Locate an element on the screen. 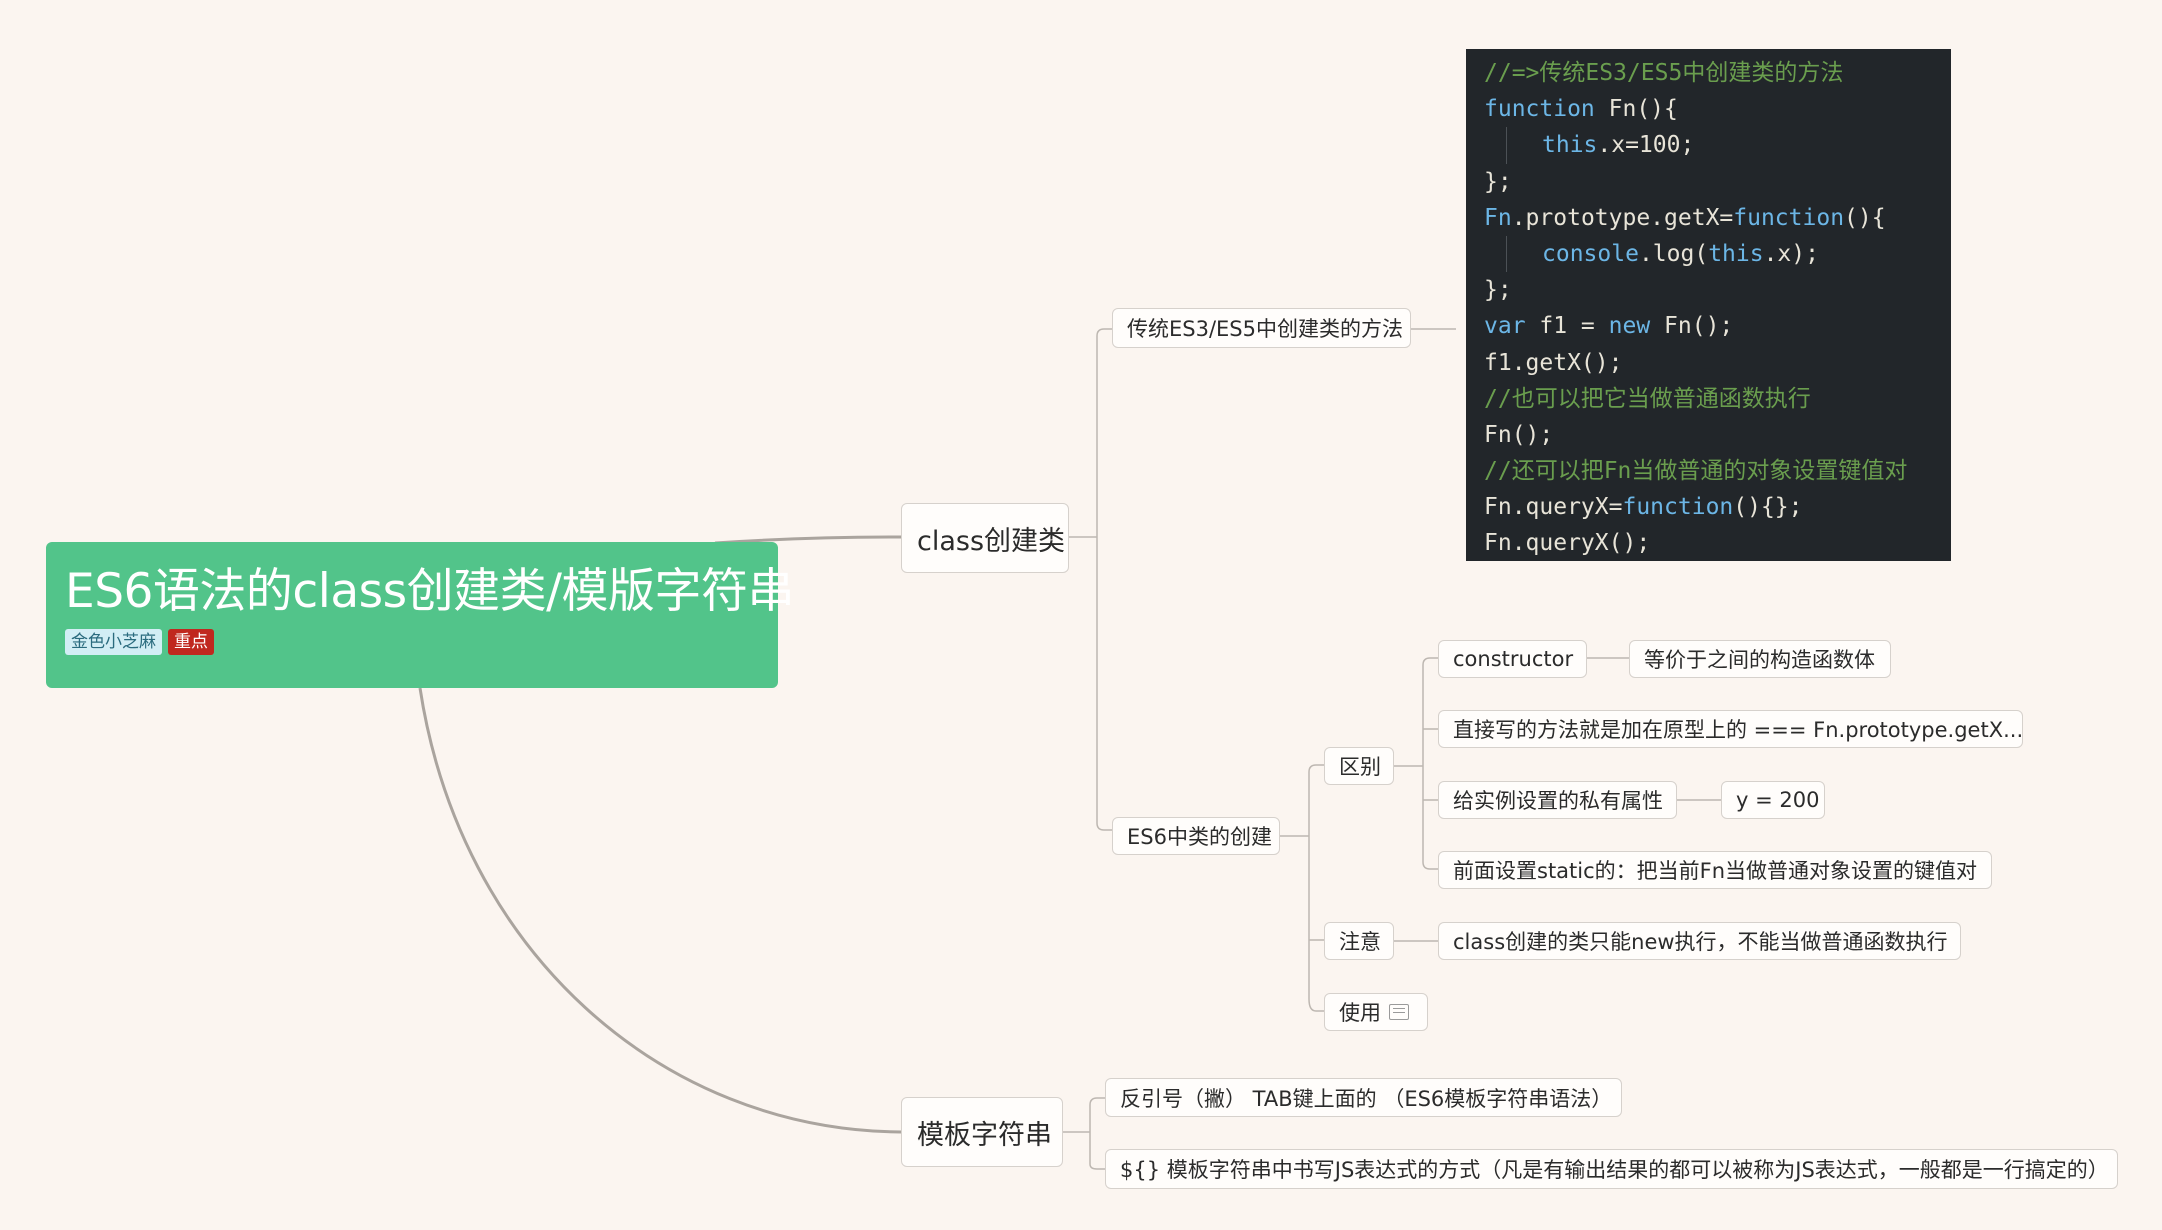 Image resolution: width=2162 pixels, height=1230 pixels. subtopic-note: 注意 is located at coordinates (1359, 941).